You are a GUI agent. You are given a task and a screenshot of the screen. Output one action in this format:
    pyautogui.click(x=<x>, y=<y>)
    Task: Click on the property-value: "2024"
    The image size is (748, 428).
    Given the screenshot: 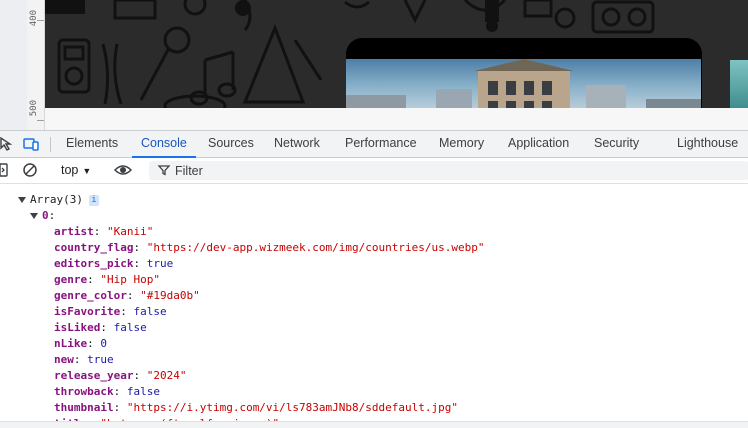 What is the action you would take?
    pyautogui.click(x=166, y=375)
    